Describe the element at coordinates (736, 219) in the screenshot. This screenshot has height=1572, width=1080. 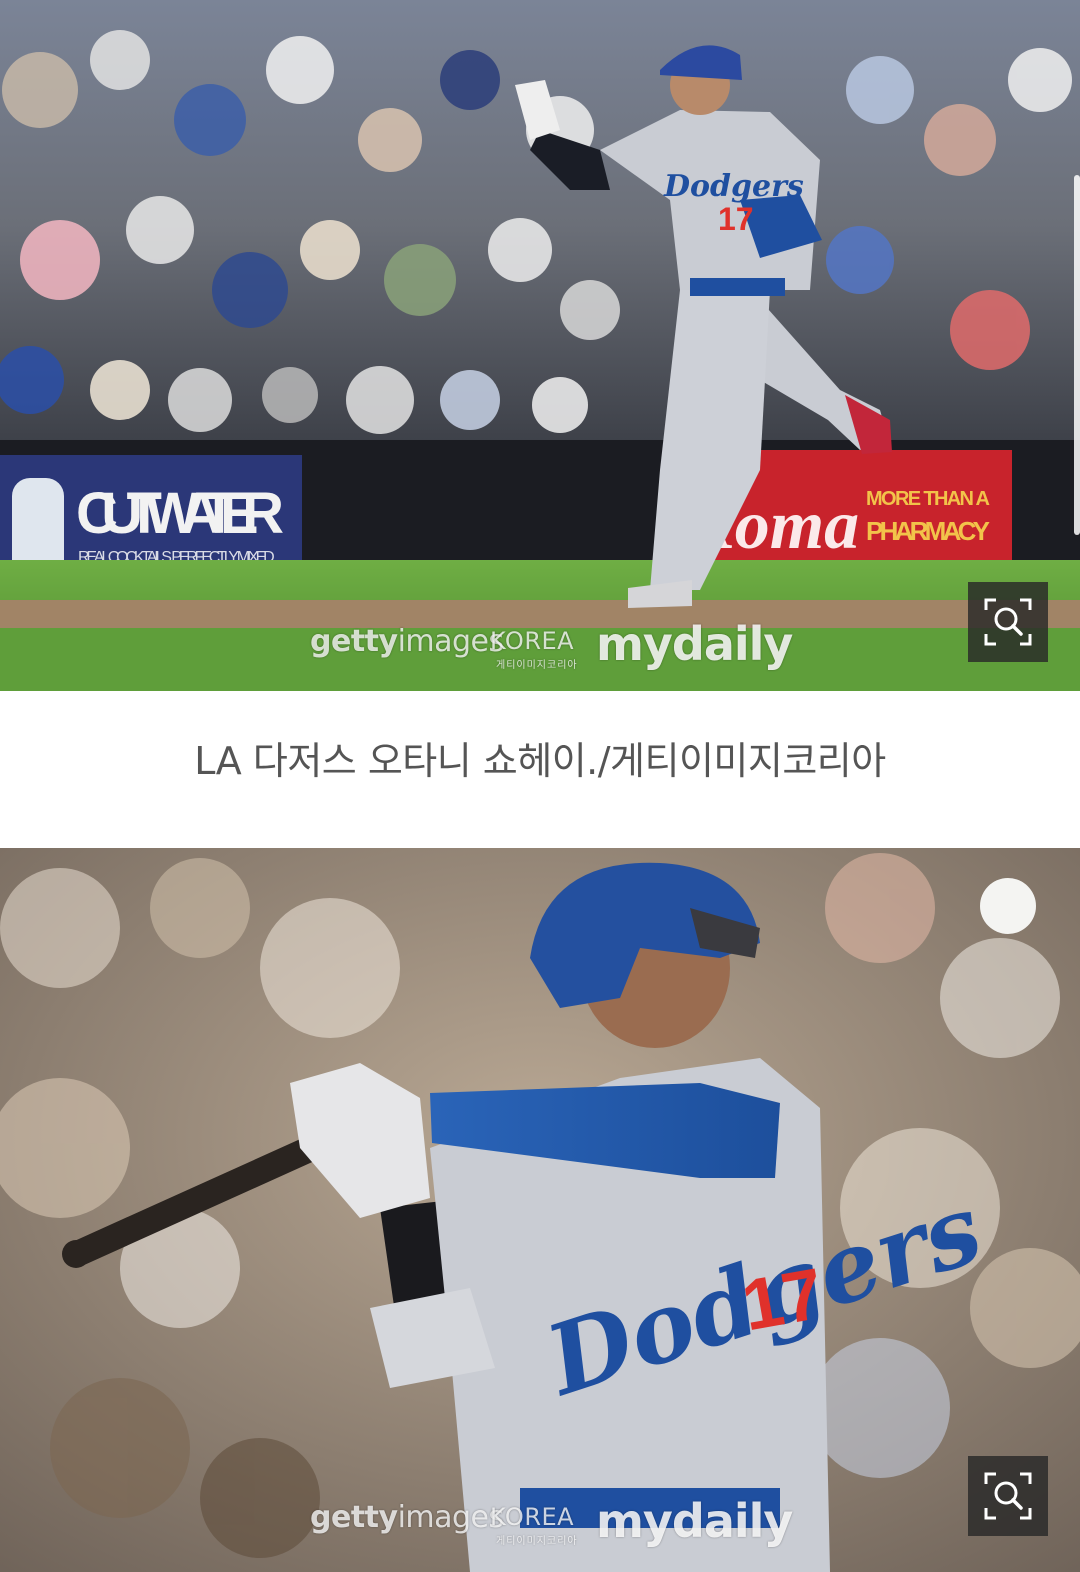
I see `jersey-number-text-1: 17` at that location.